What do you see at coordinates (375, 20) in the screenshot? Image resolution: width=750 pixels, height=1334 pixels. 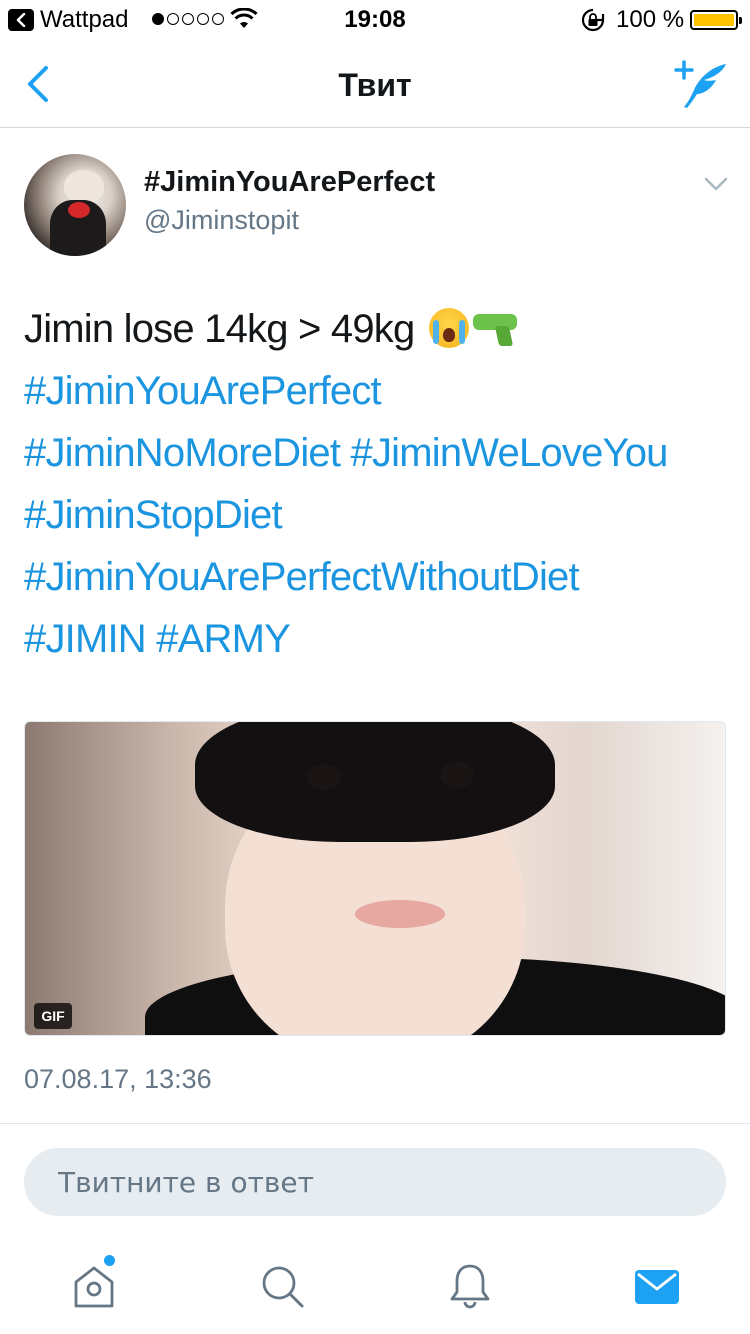 I see `status-bar: Wattpad 19:08 100 %` at bounding box center [375, 20].